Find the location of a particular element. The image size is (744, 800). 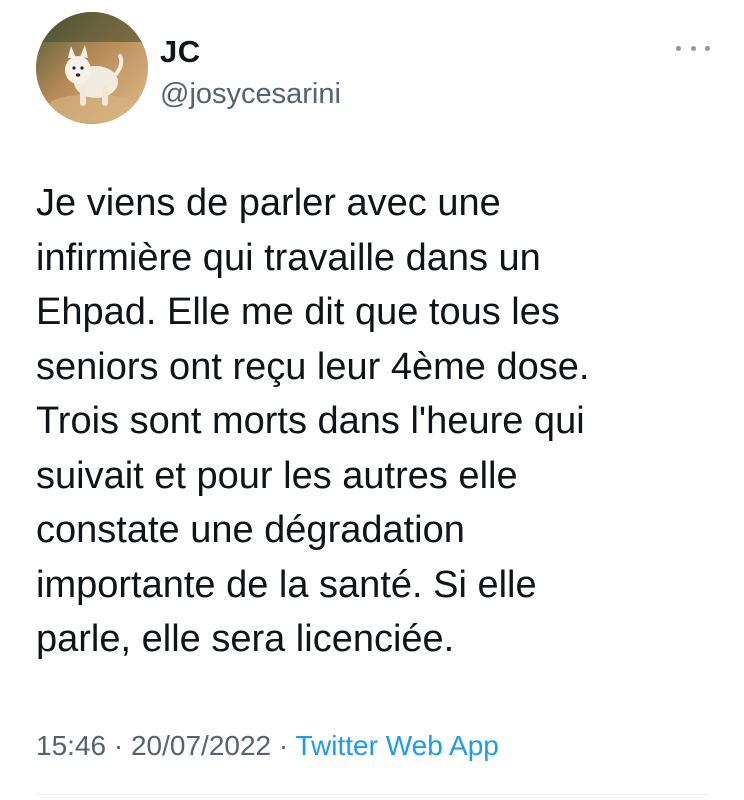

tweet-date: 20/07/2022 is located at coordinates (201, 745).